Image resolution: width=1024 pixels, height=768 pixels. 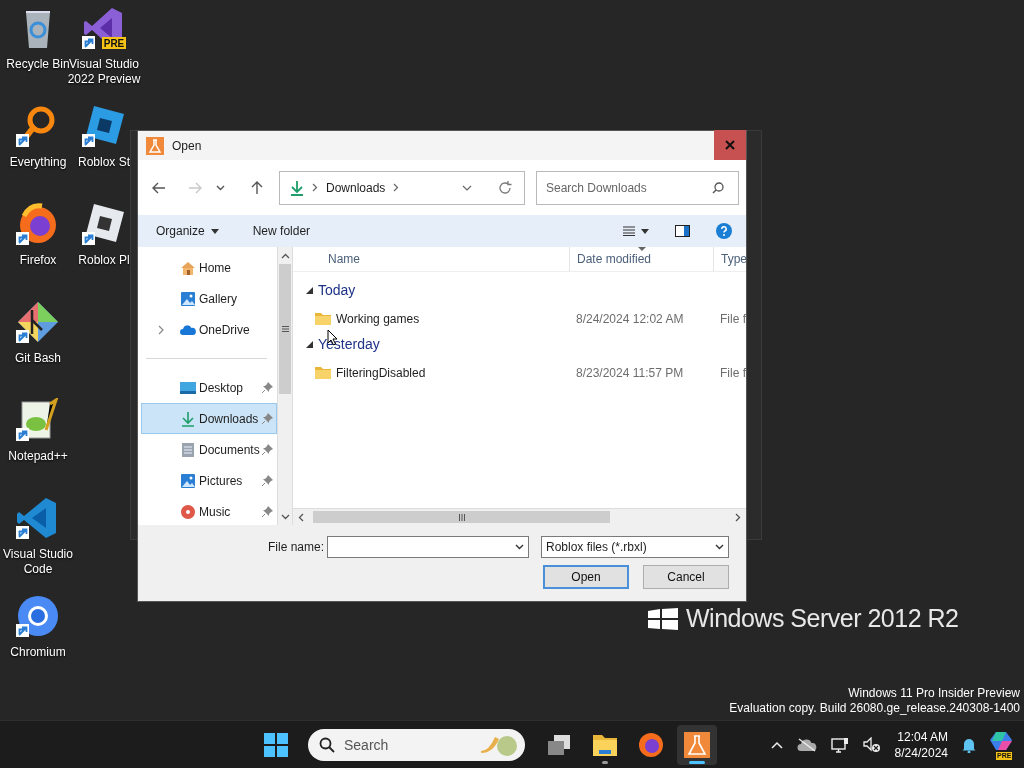 I want to click on preview-badge: PRE, so click(x=114, y=43).